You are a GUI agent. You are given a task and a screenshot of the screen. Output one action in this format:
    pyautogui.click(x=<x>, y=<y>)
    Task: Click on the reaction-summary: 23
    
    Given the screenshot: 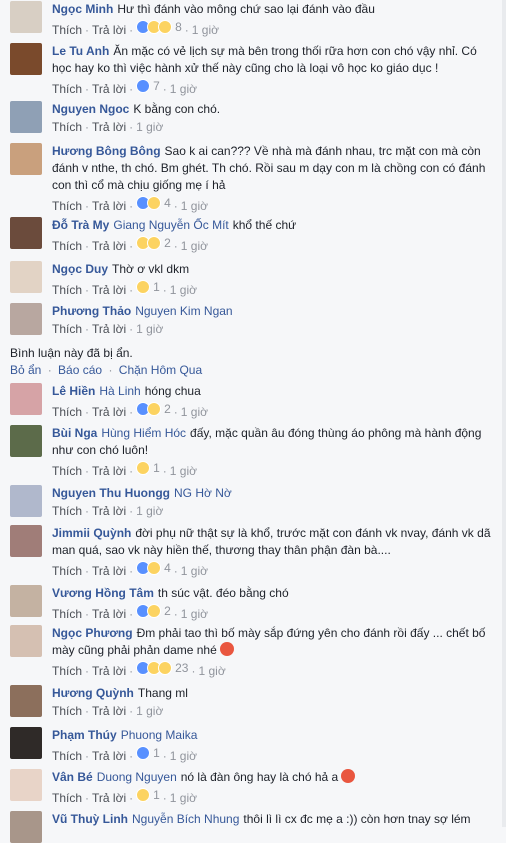 What is the action you would take?
    pyautogui.click(x=162, y=668)
    